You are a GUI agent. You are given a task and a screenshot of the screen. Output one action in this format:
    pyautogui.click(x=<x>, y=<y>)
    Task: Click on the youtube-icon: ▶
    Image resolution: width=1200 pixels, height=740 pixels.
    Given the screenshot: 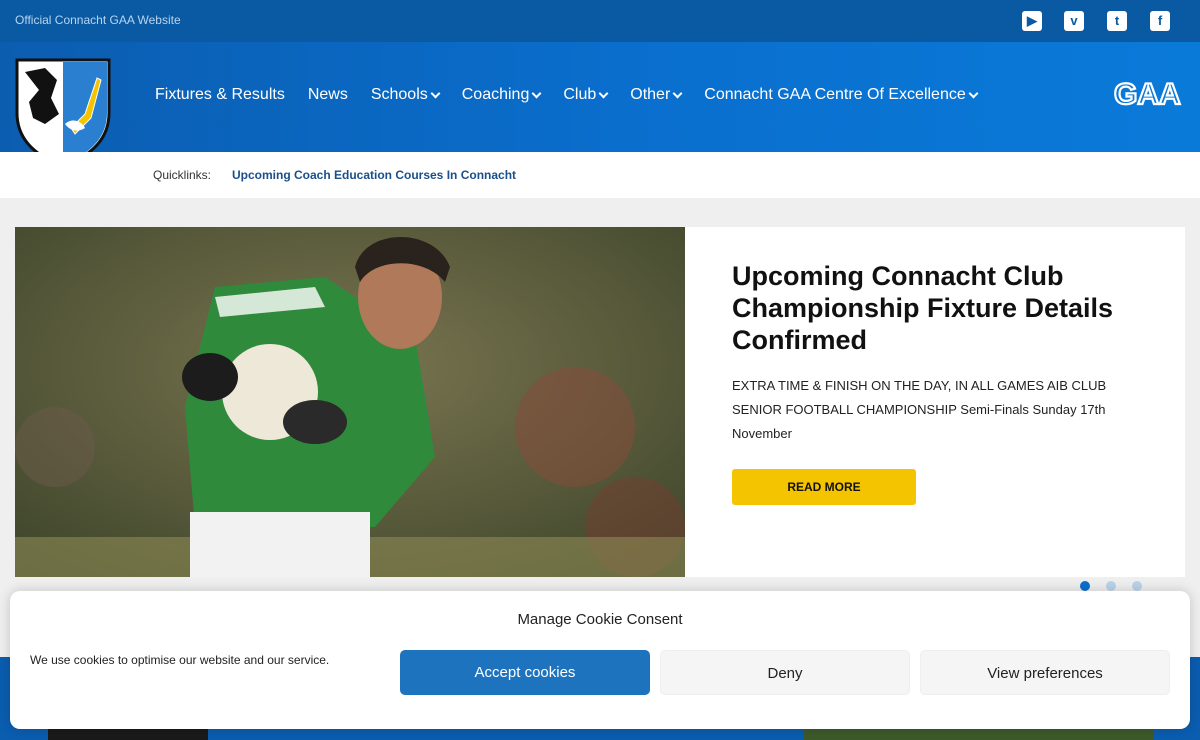 What is the action you would take?
    pyautogui.click(x=1032, y=21)
    